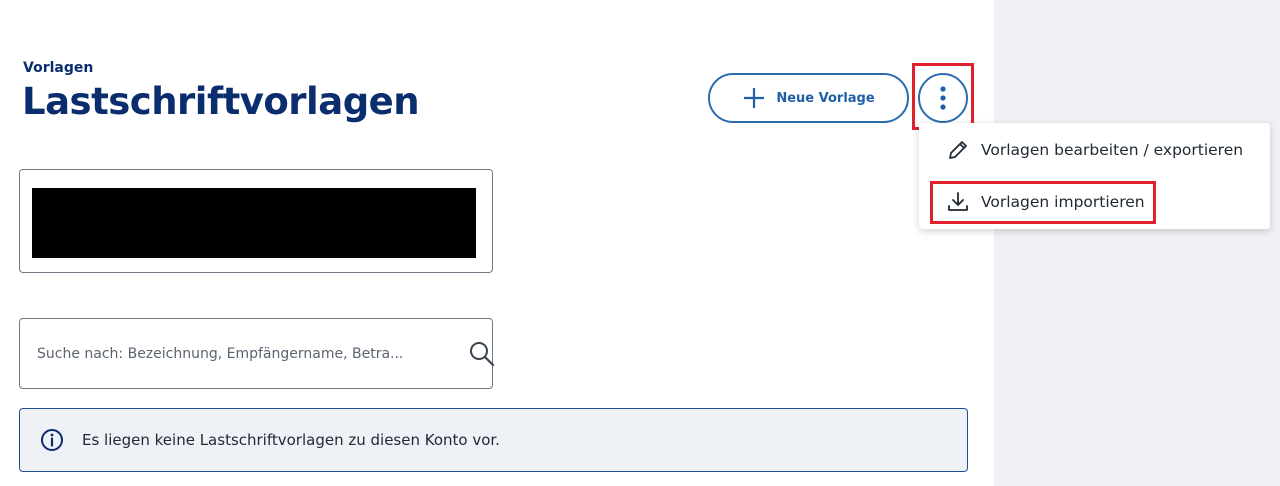 The height and width of the screenshot is (486, 1280). I want to click on menu-item-import: Vorlagen importieren, so click(1094, 202).